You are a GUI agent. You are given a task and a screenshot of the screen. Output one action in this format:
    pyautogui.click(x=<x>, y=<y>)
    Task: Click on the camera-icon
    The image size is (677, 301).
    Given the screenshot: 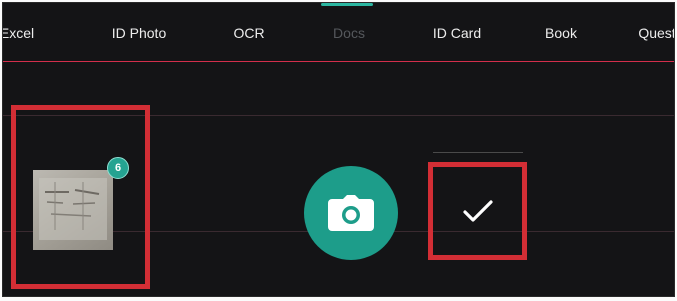 What is the action you would take?
    pyautogui.click(x=351, y=215)
    